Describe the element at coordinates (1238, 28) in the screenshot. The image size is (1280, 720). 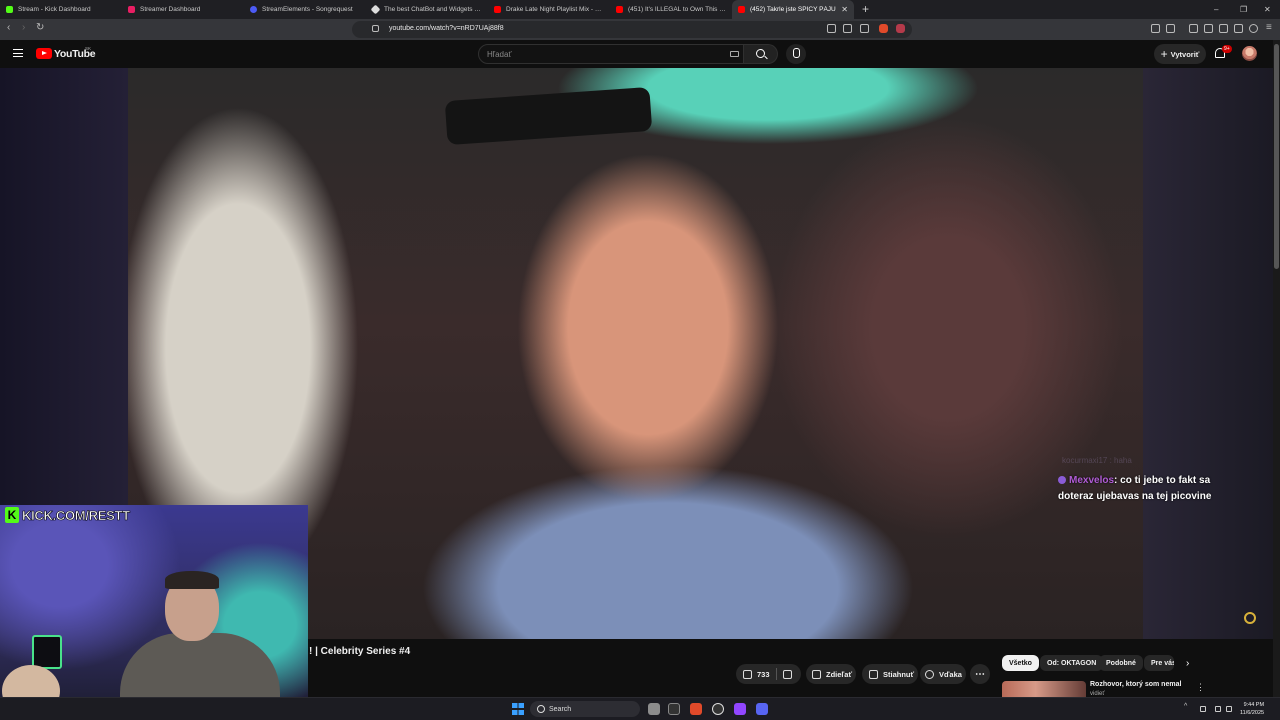
I see `downloads-icon` at that location.